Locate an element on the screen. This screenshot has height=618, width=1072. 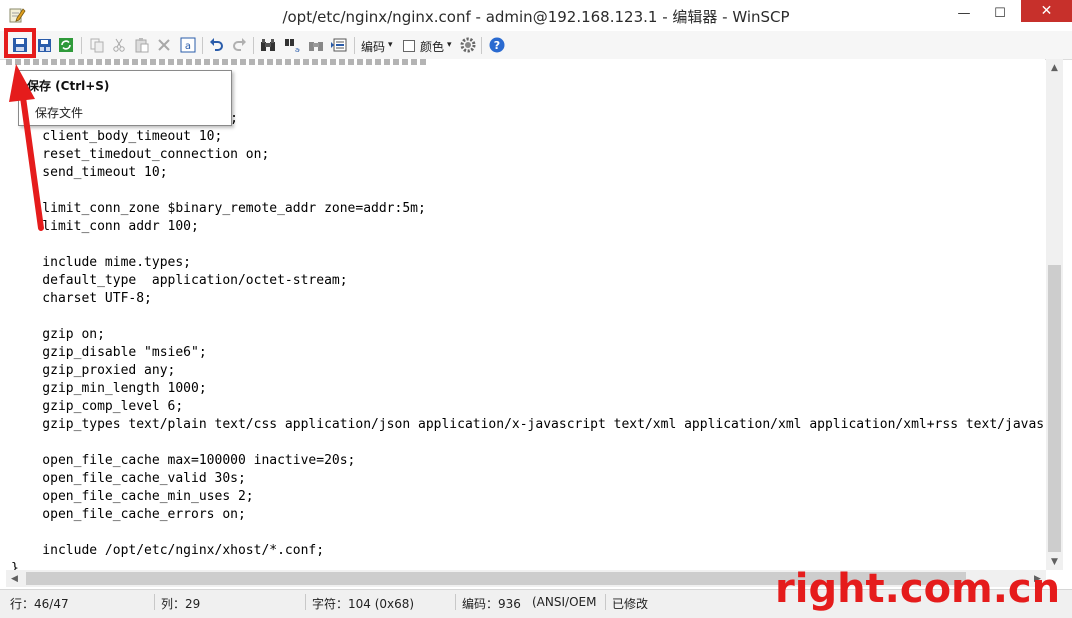
annotation-arrow is located at coordinates (26, 147).